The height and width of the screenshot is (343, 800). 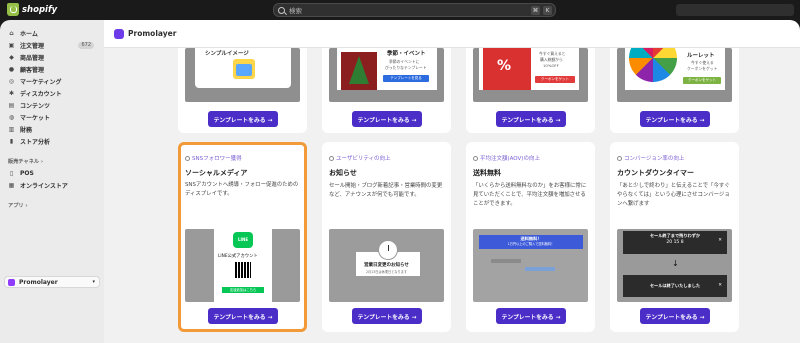 What do you see at coordinates (86, 45) in the screenshot?
I see `orders-count-badge: 672` at bounding box center [86, 45].